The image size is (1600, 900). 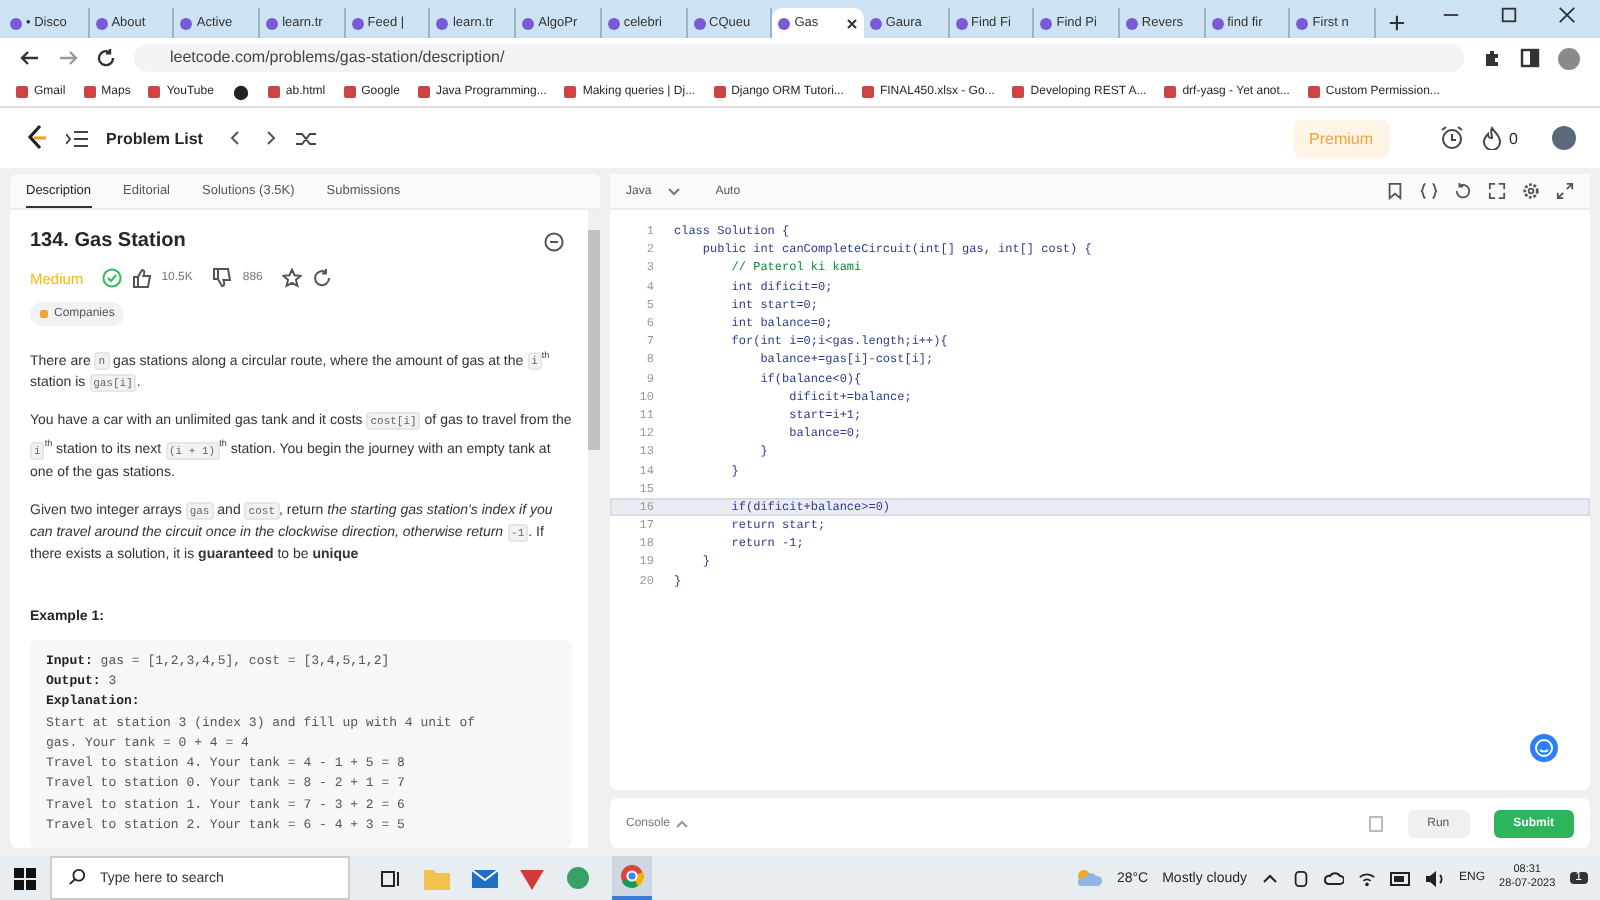 I want to click on star-icon, so click(x=292, y=278).